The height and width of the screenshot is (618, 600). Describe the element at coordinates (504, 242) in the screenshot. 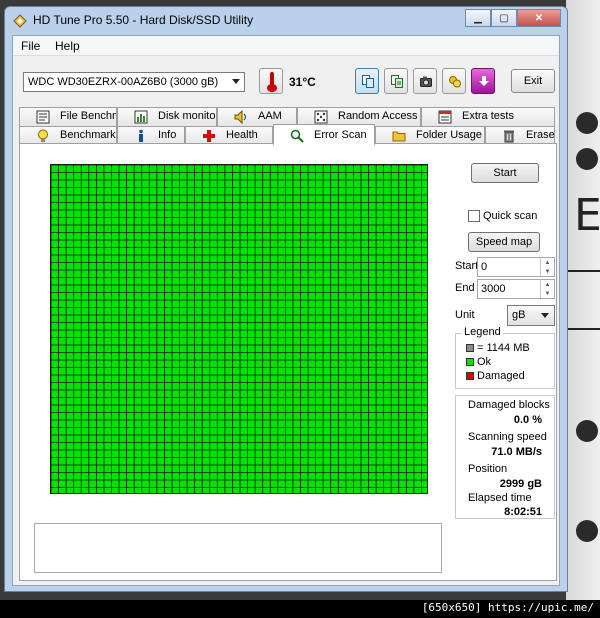

I see `speed-map-button: Speed map` at that location.